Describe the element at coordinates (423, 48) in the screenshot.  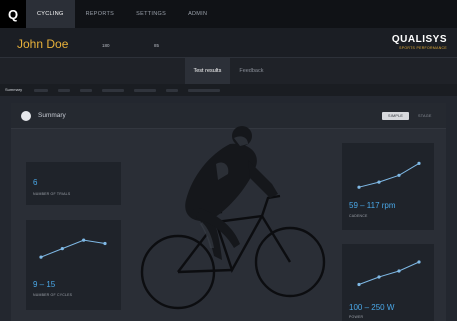
I see `brand-tagline: SPORTS PERFORMANCE` at that location.